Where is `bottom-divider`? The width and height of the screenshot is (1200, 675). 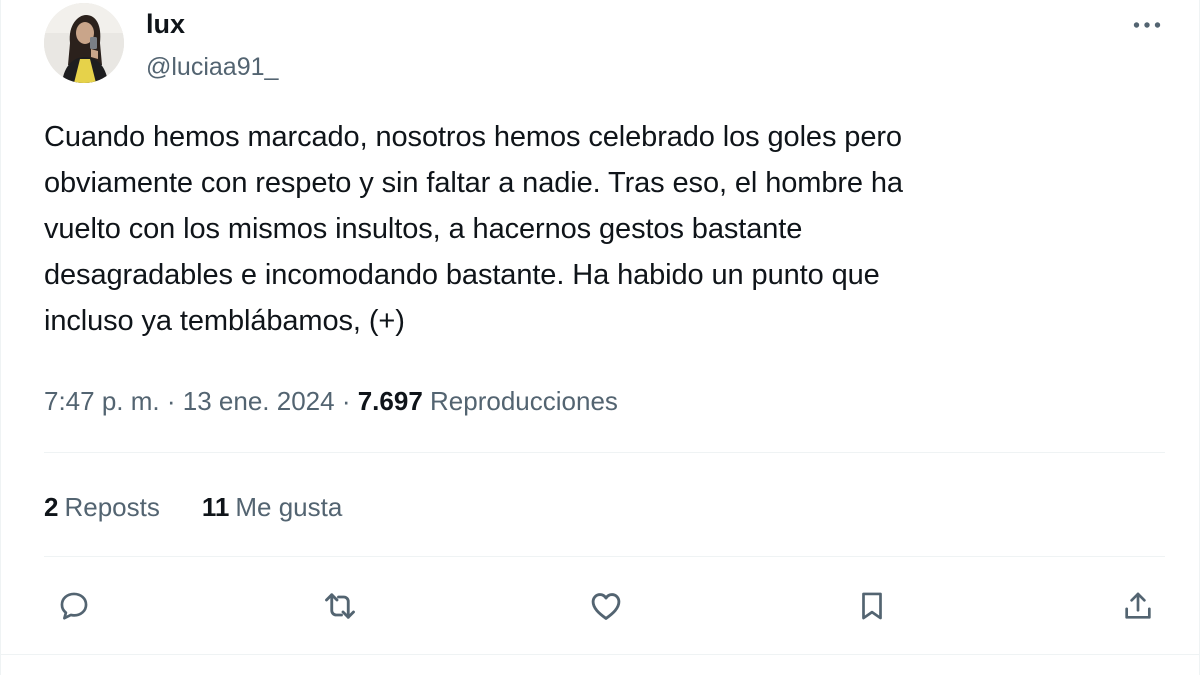 bottom-divider is located at coordinates (600, 654).